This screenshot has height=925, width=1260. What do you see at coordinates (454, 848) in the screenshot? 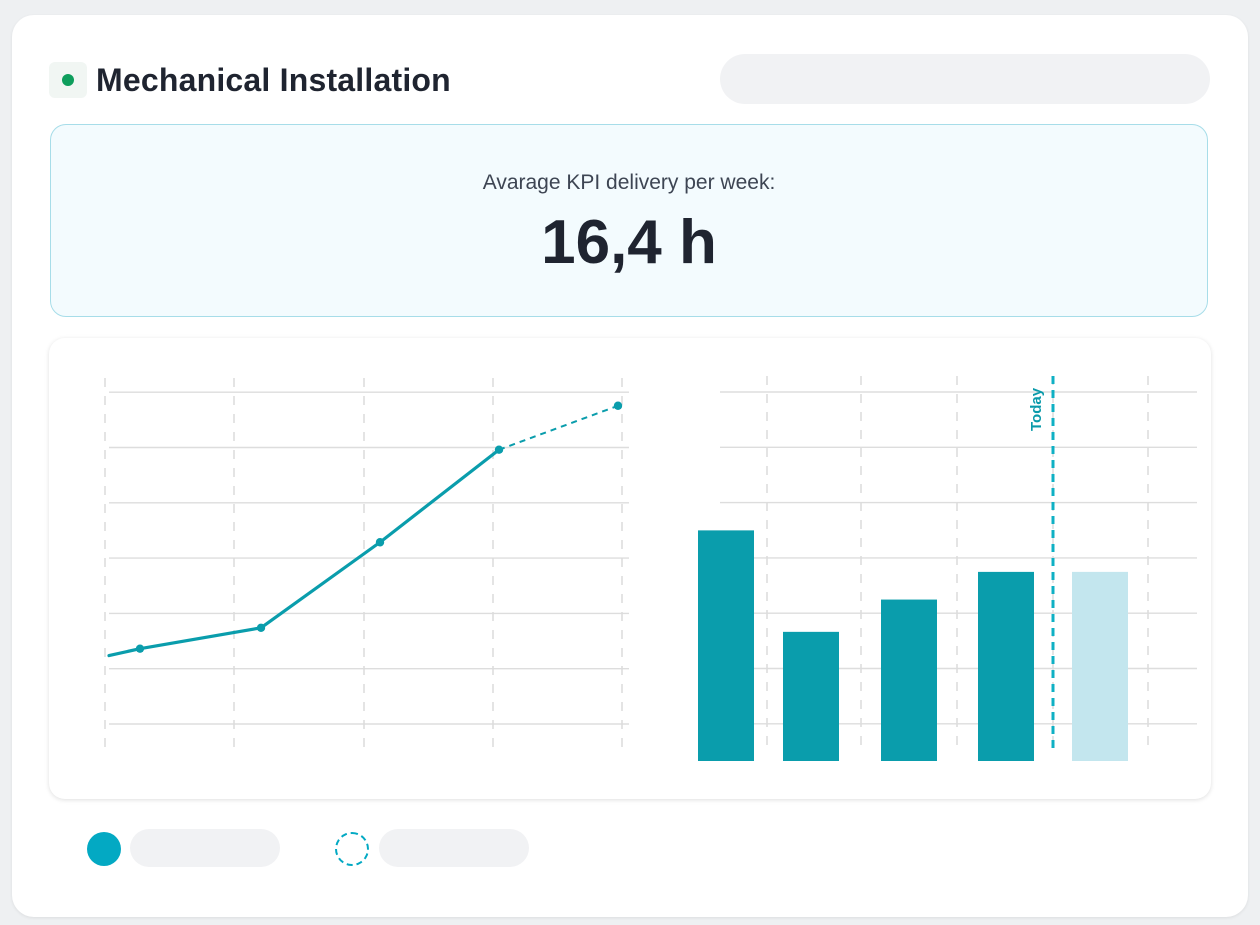
I see `legend-label-placeholder-projected` at bounding box center [454, 848].